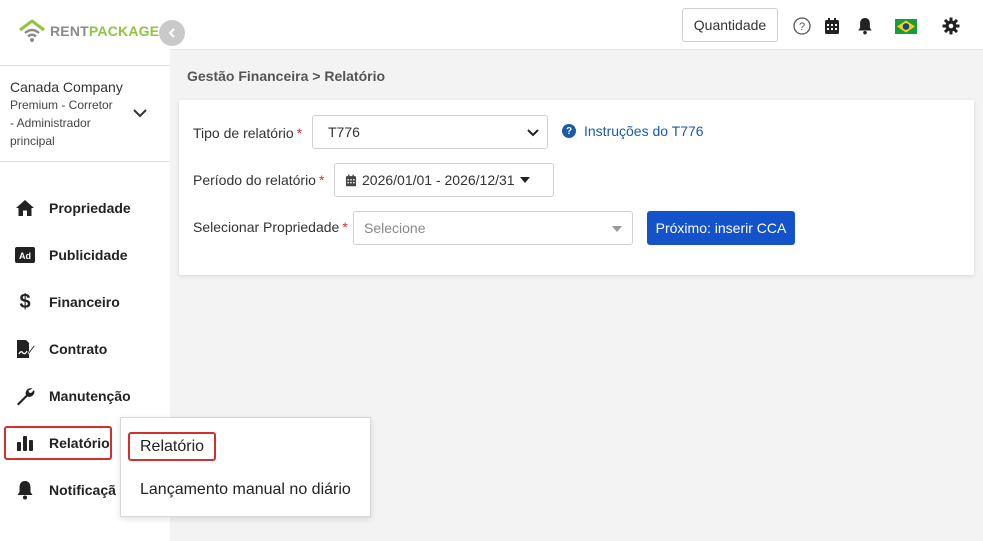 This screenshot has width=983, height=541. I want to click on dollar-icon: $, so click(25, 301).